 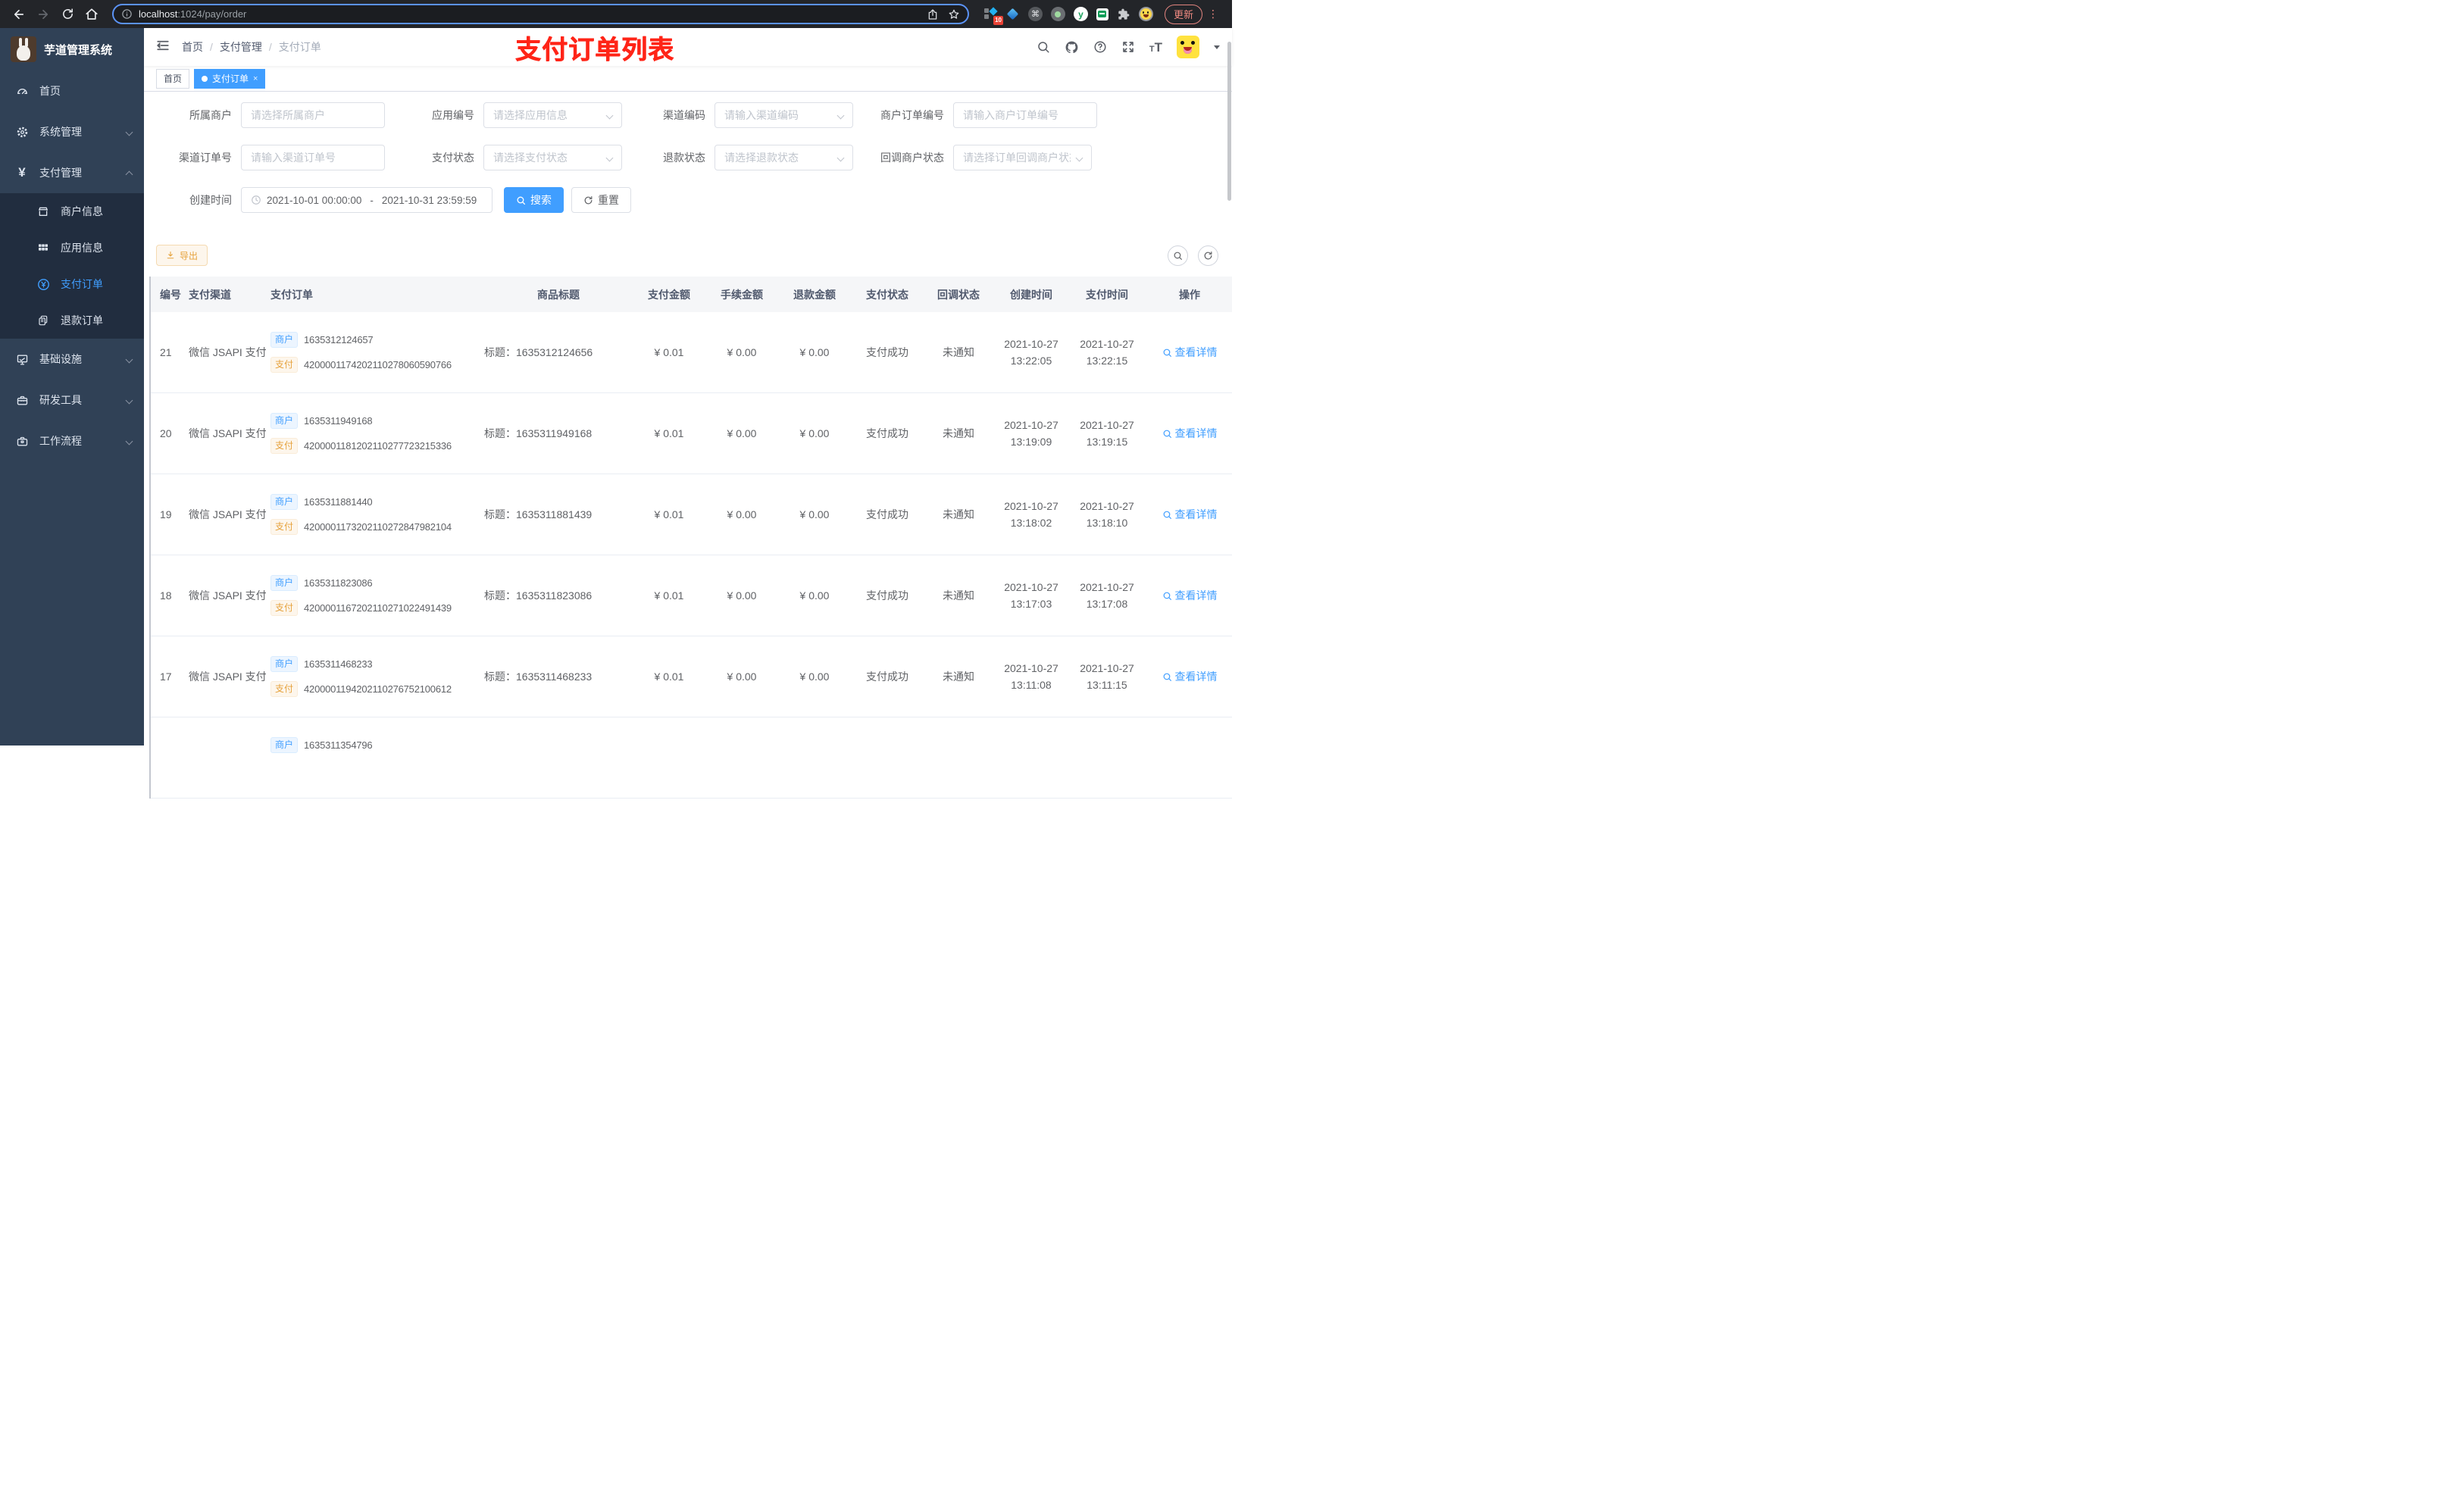 What do you see at coordinates (1107, 352) in the screenshot?
I see `cell-pay-time: 2021-10-27 13:22:15` at bounding box center [1107, 352].